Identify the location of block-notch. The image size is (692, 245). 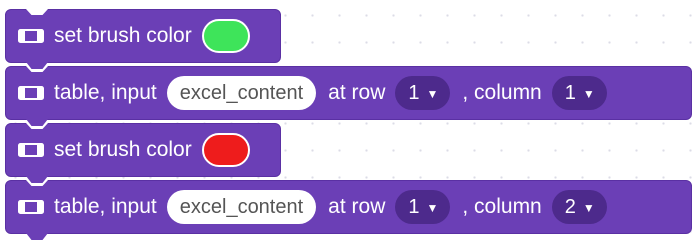
(37, 12).